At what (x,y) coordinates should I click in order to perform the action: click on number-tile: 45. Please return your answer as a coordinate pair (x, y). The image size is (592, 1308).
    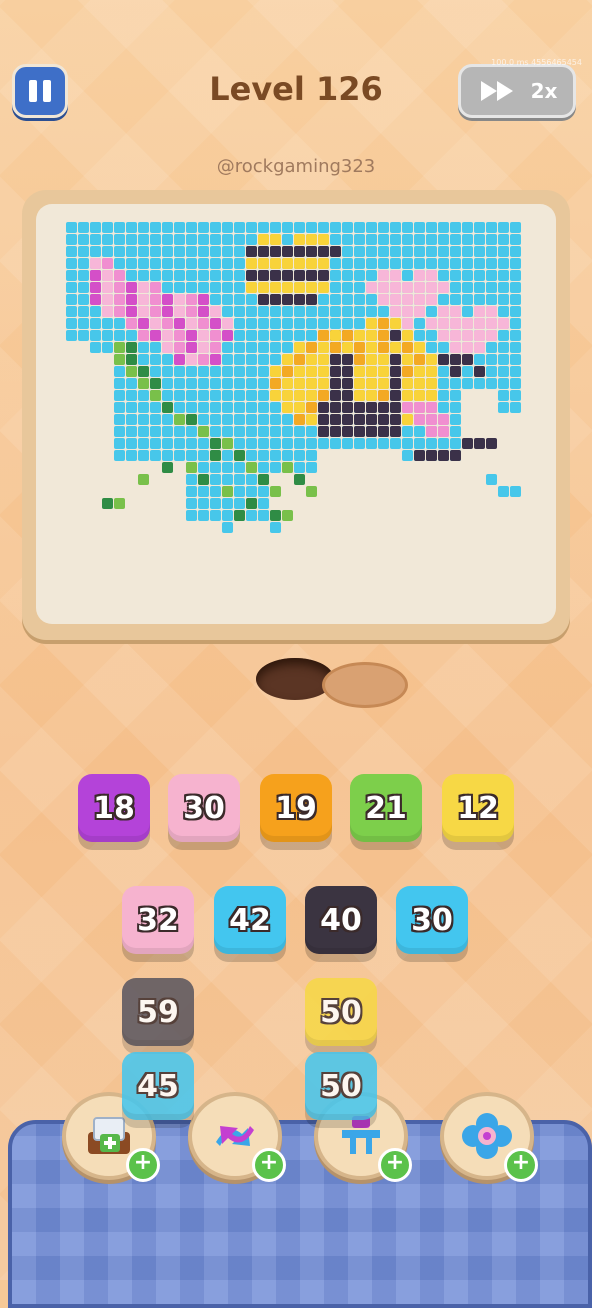
    Looking at the image, I should click on (158, 1086).